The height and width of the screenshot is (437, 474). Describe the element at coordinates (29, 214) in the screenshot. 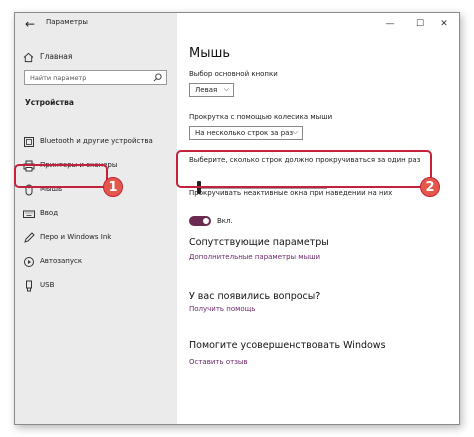

I see `keyboard-icon` at that location.